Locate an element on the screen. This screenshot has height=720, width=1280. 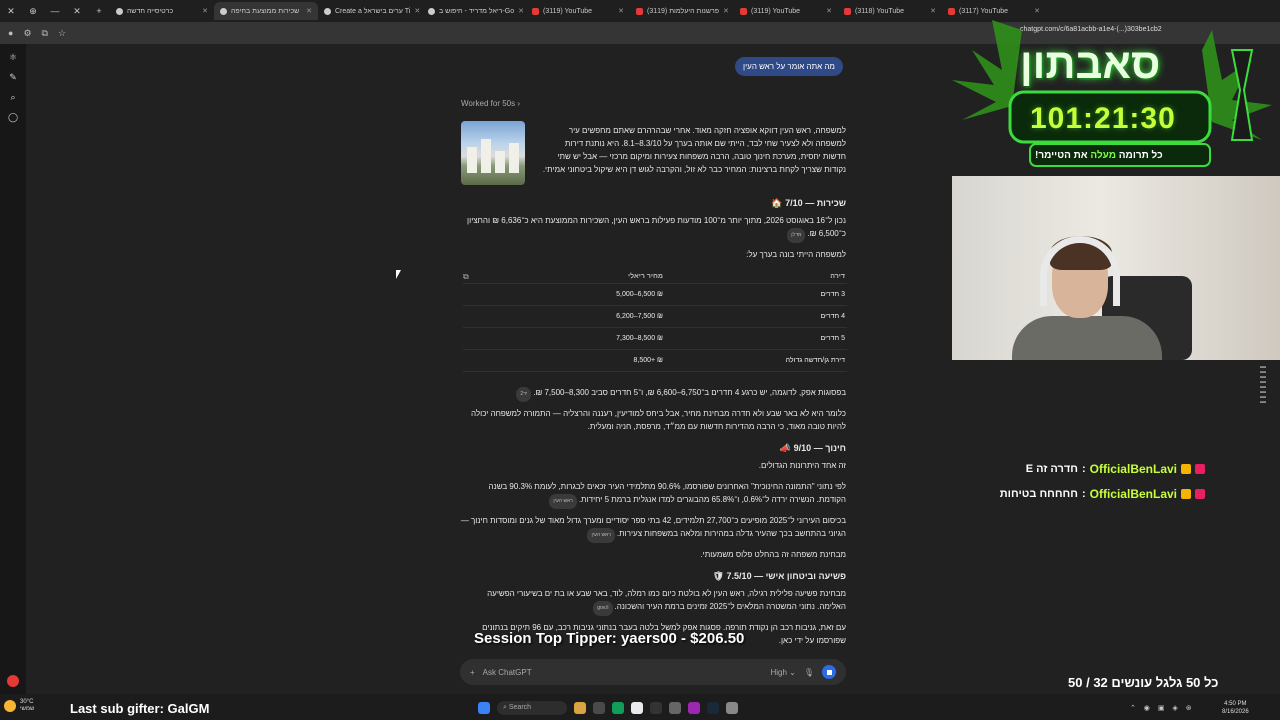
task-view-icon is located at coordinates (599, 708).